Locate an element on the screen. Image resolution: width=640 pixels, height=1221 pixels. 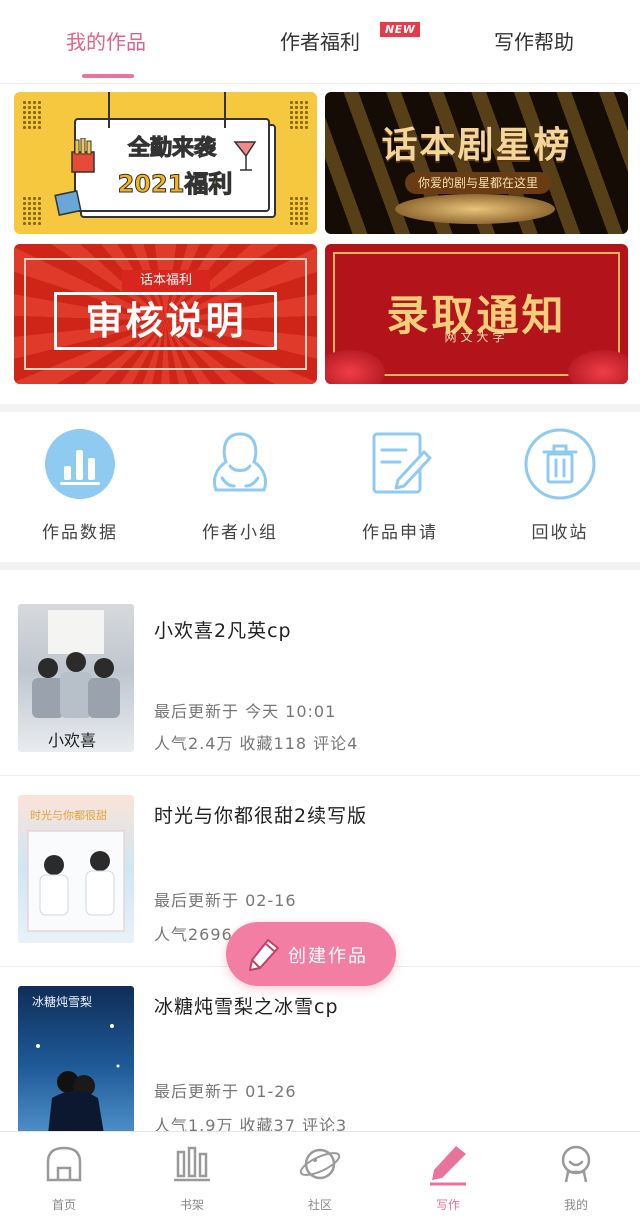
tab-author-benefits: 作者福利 is located at coordinates (320, 40).